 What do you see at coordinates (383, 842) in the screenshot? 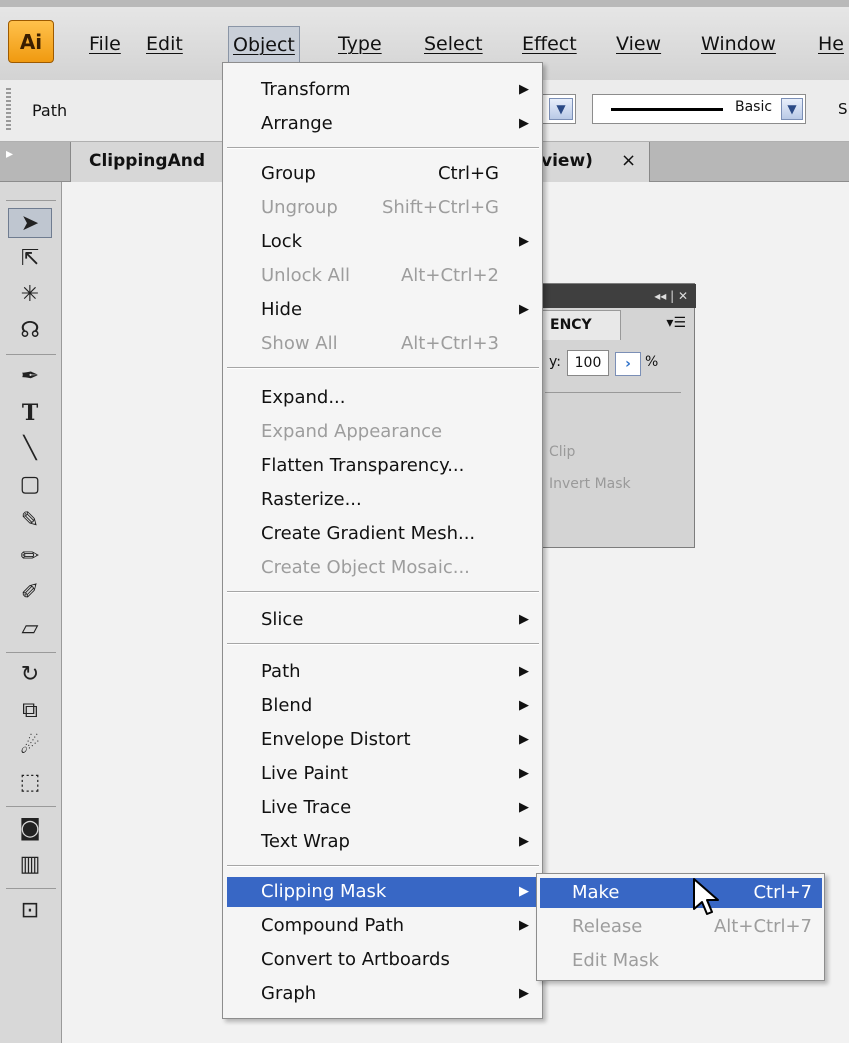
I see `menu-item-text-wrap: Text Wrap ▶` at bounding box center [383, 842].